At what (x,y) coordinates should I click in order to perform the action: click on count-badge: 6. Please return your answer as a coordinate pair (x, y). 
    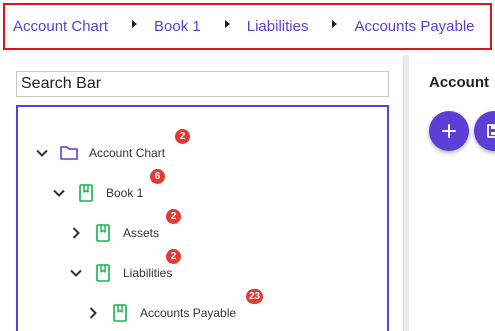
    Looking at the image, I should click on (157, 176).